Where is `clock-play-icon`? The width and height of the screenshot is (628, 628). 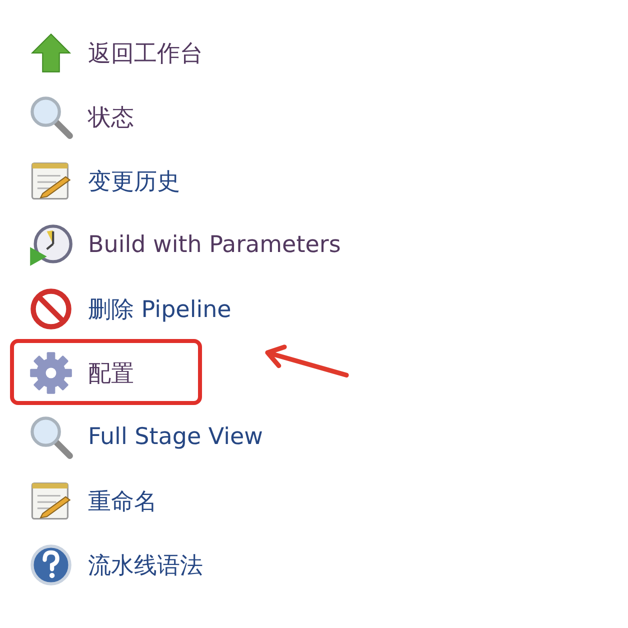
clock-play-icon is located at coordinates (51, 245).